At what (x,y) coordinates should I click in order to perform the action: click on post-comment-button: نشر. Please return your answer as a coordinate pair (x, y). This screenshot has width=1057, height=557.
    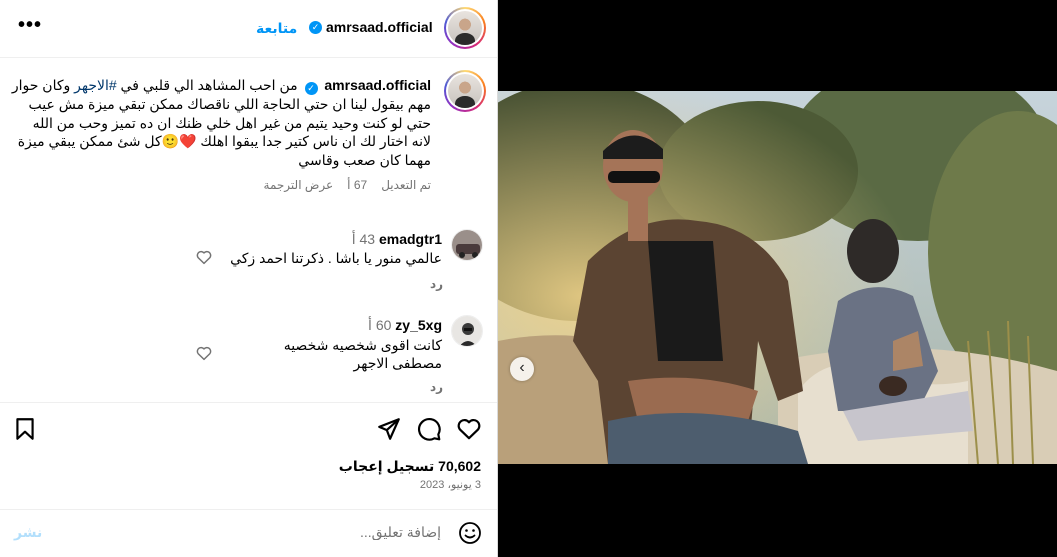
    Looking at the image, I should click on (28, 532).